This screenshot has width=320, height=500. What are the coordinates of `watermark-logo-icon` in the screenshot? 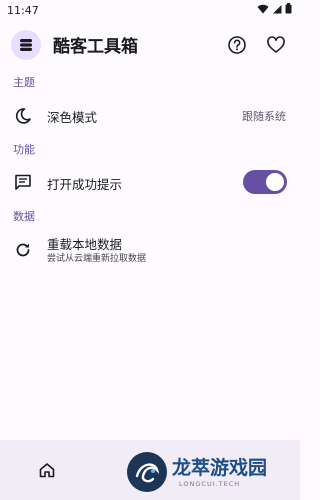 It's located at (147, 472).